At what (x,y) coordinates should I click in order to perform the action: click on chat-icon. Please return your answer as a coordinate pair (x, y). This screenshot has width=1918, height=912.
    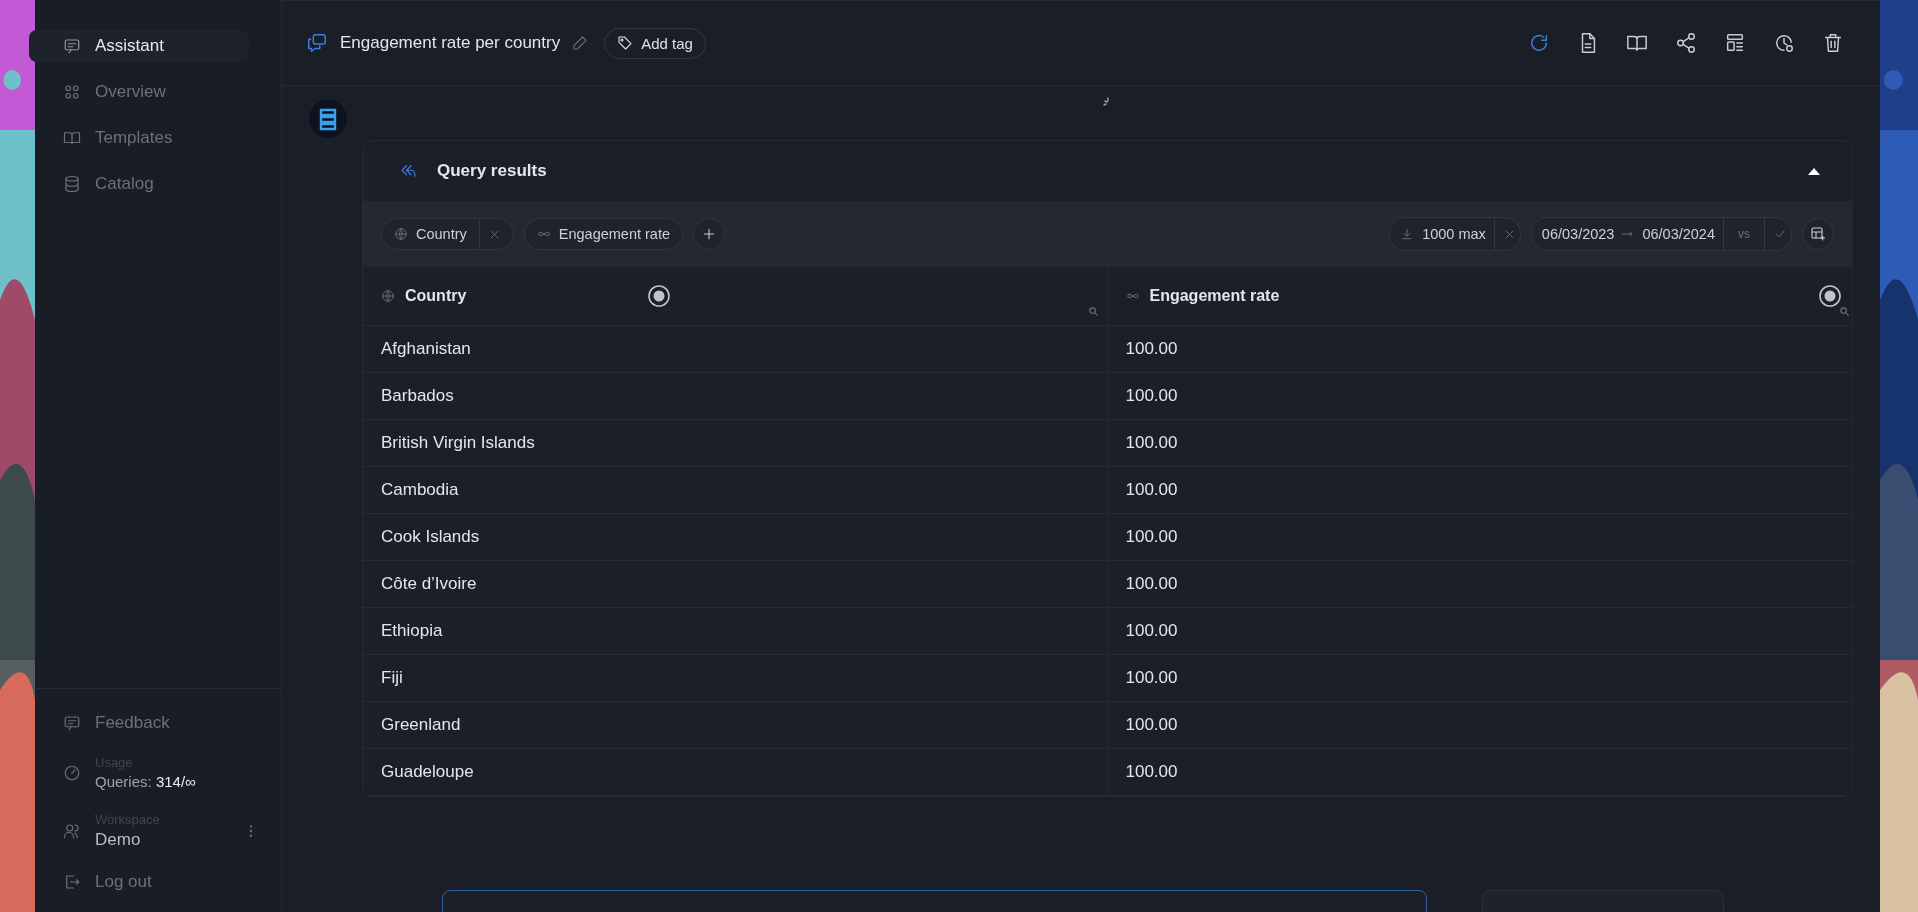
    Looking at the image, I should click on (72, 46).